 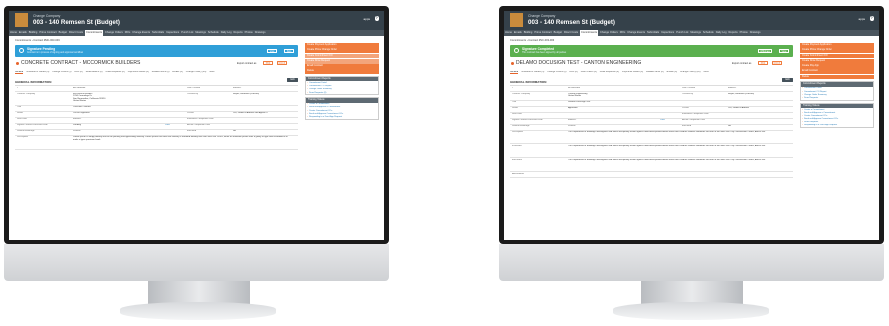 I want to click on banner-button-sign: Sign, so click(x=289, y=51).